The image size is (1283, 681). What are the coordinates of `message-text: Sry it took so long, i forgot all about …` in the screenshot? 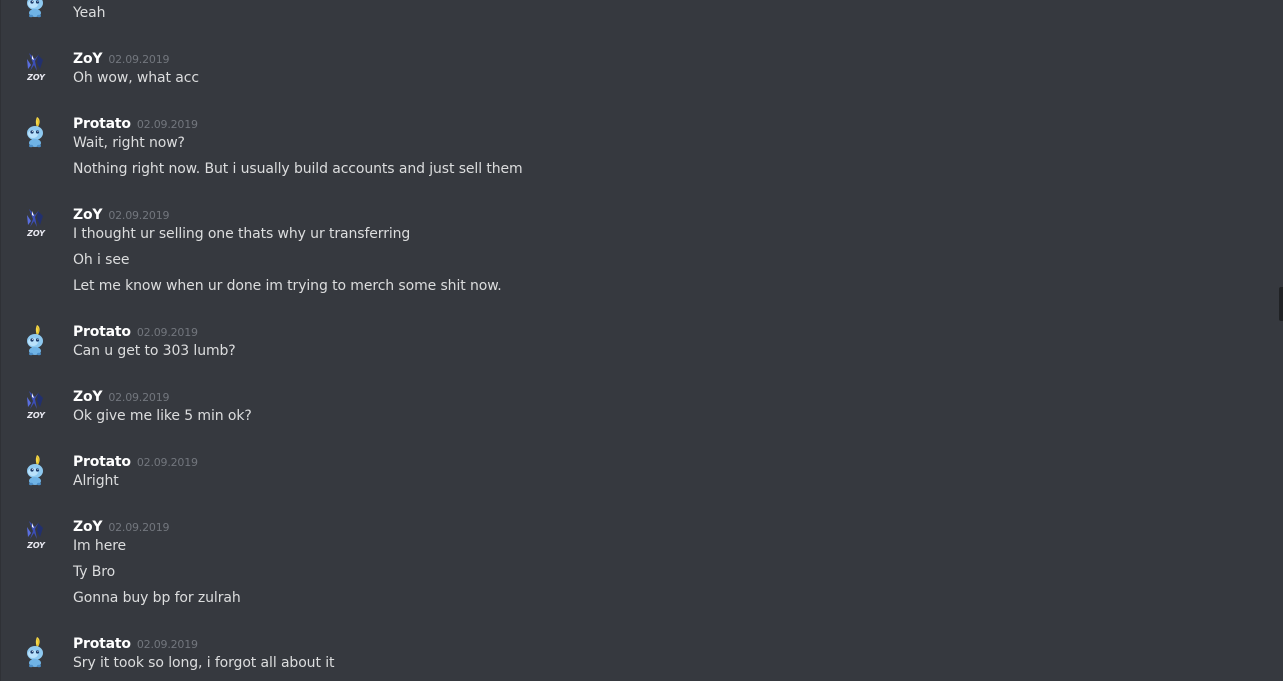 It's located at (204, 663).